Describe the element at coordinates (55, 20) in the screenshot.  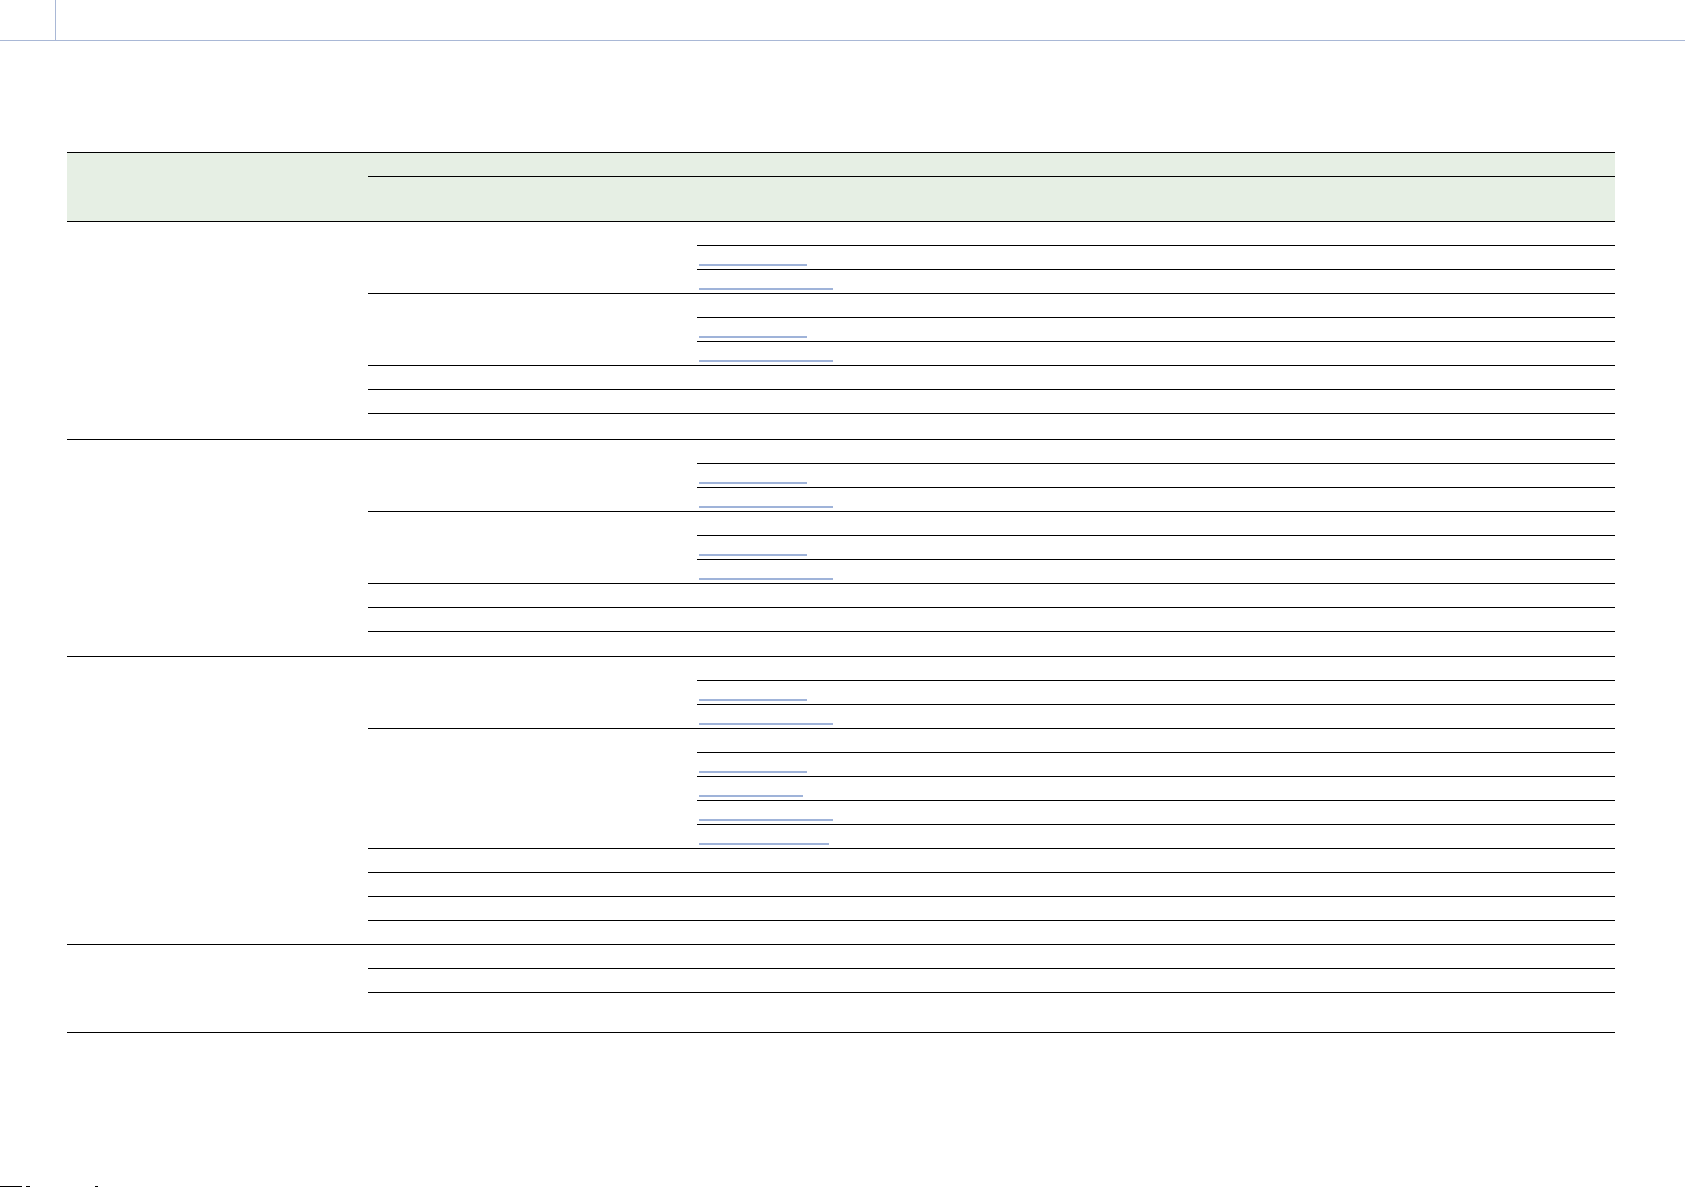
I see `page-top-tick` at that location.